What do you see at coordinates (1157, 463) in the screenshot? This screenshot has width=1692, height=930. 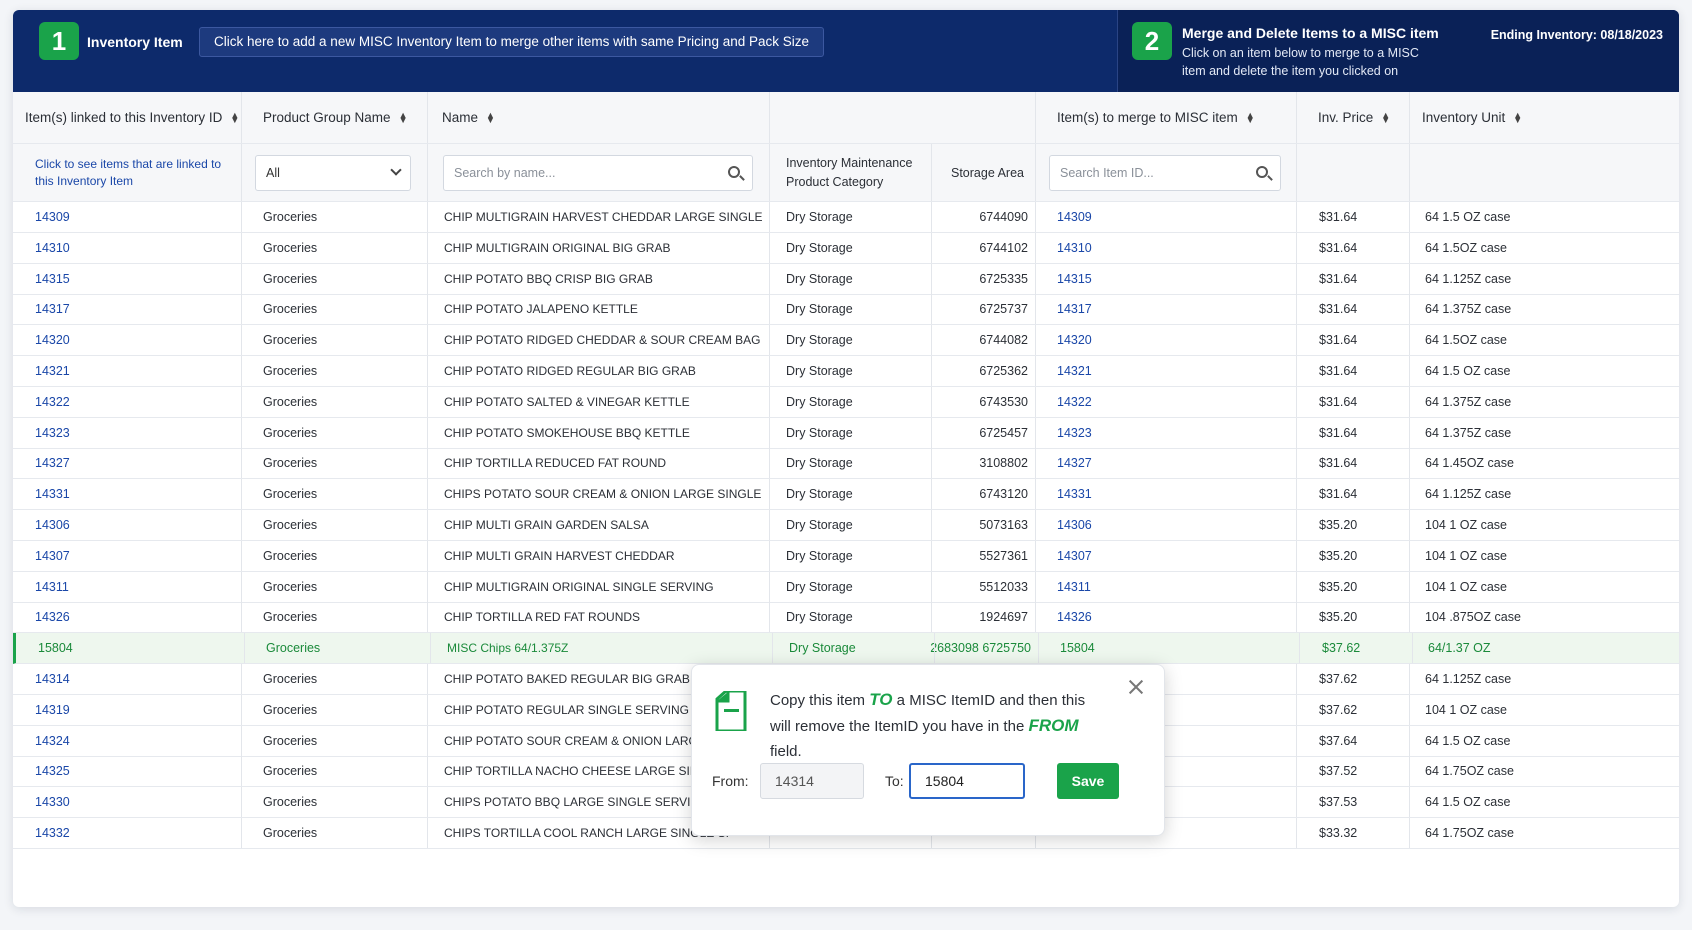 I see `merge-item-link: 14327` at bounding box center [1157, 463].